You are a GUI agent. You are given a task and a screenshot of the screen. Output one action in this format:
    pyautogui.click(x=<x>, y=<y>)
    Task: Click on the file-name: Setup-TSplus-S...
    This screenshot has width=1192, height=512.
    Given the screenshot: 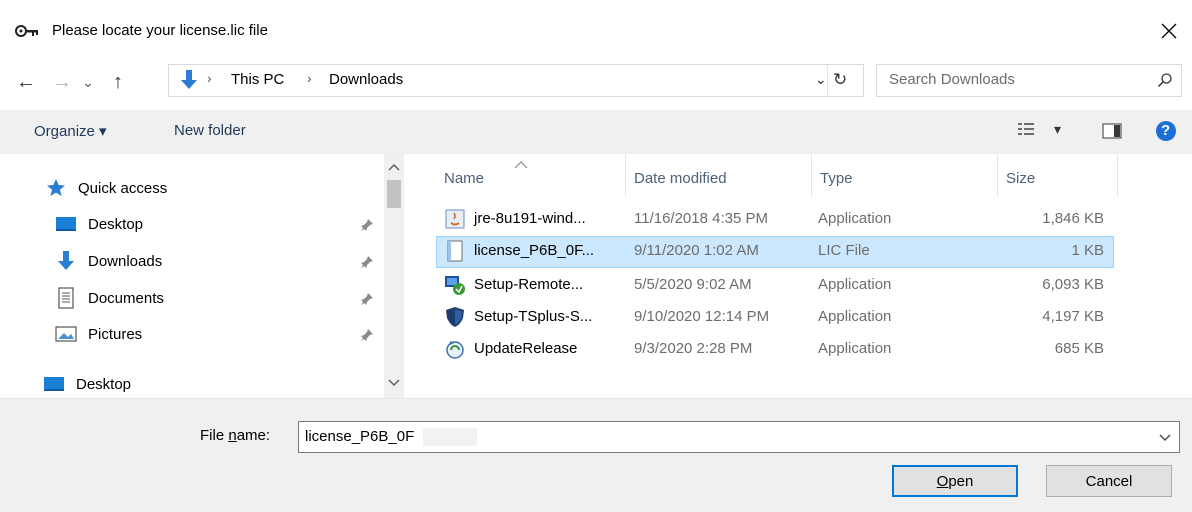 What is the action you would take?
    pyautogui.click(x=533, y=316)
    